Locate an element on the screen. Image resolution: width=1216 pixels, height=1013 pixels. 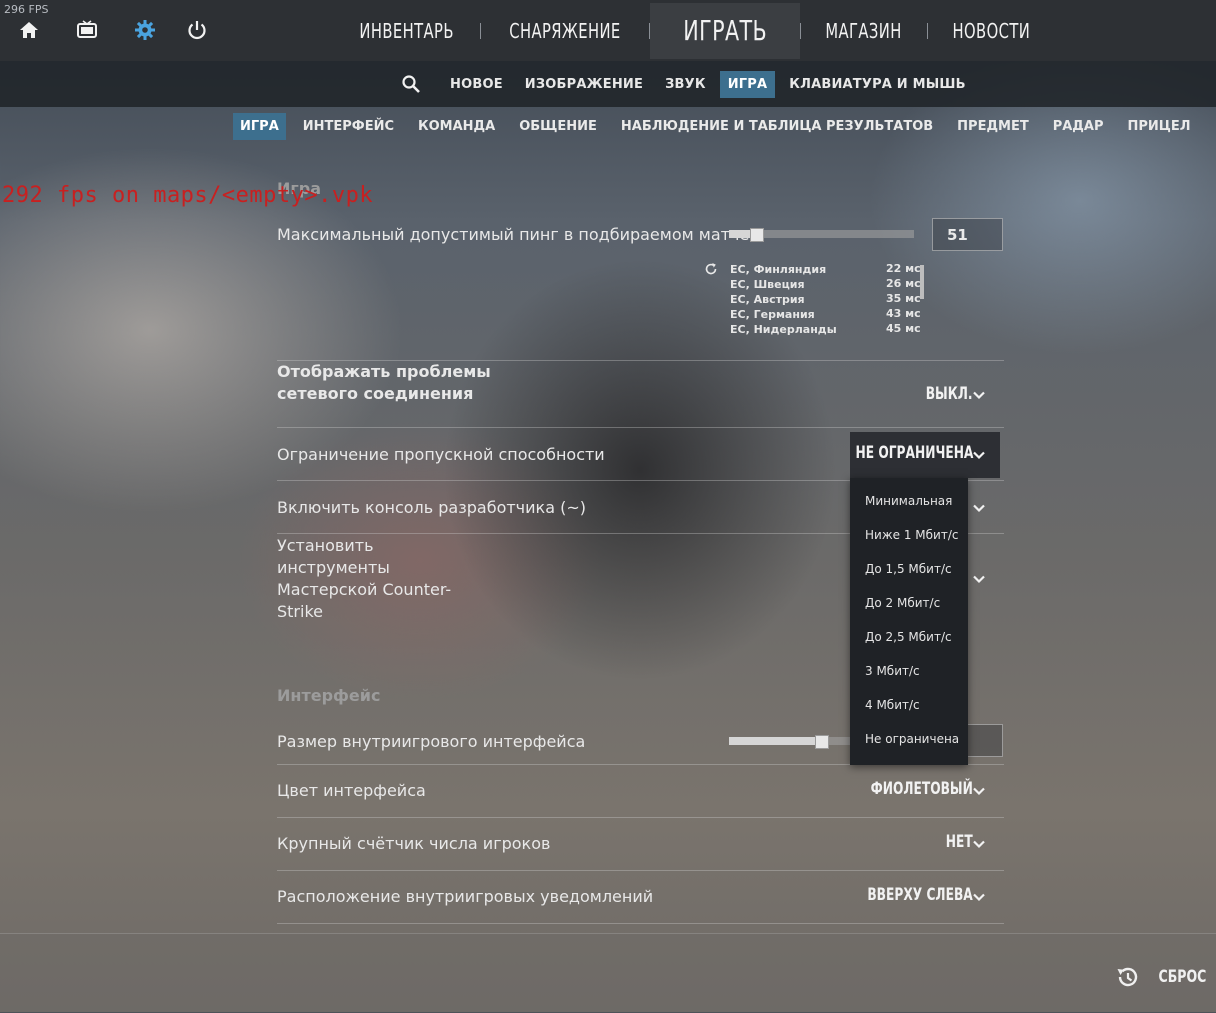
nav-store: МАГАЗИН is located at coordinates (864, 31).